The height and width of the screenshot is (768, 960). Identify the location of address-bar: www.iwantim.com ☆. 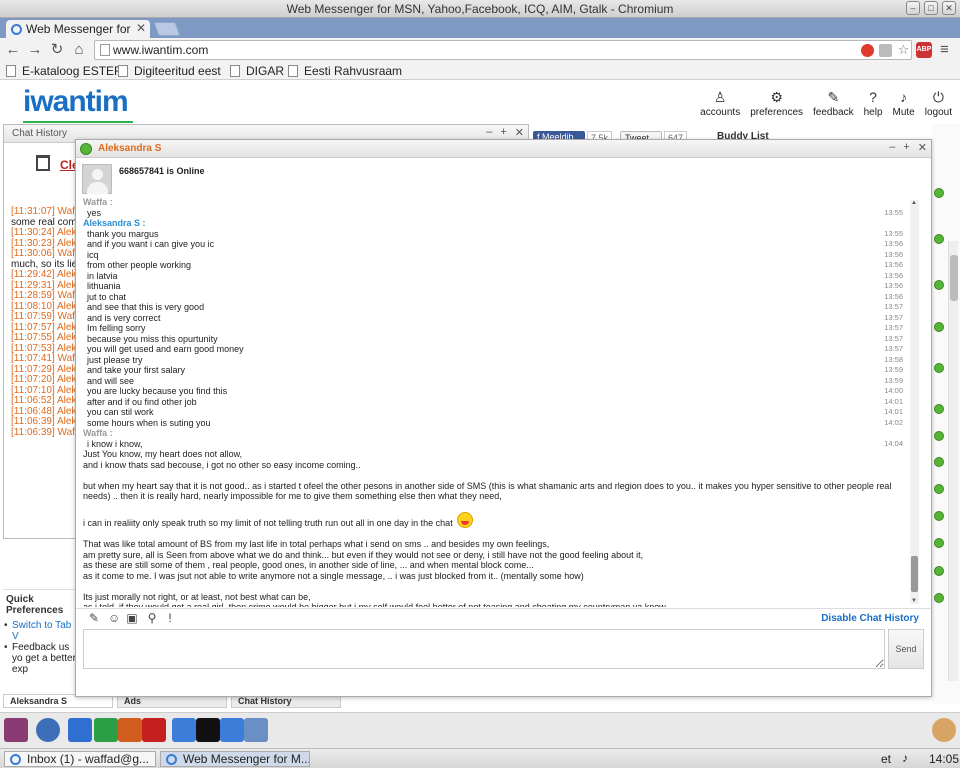
(503, 50).